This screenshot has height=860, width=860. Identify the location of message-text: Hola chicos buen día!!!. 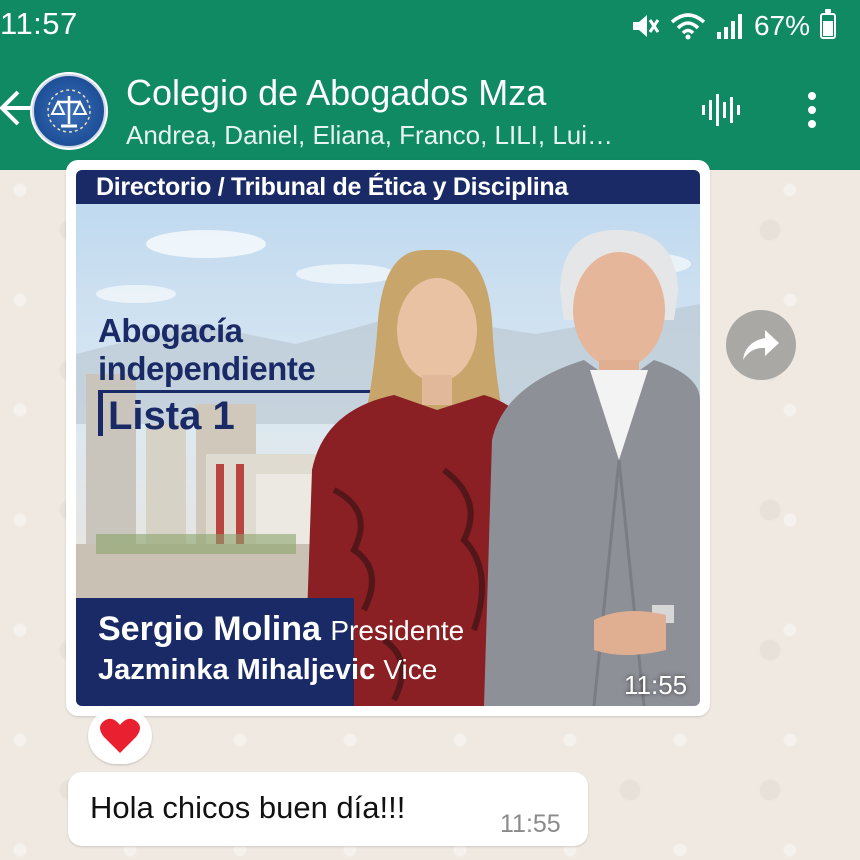
(248, 807).